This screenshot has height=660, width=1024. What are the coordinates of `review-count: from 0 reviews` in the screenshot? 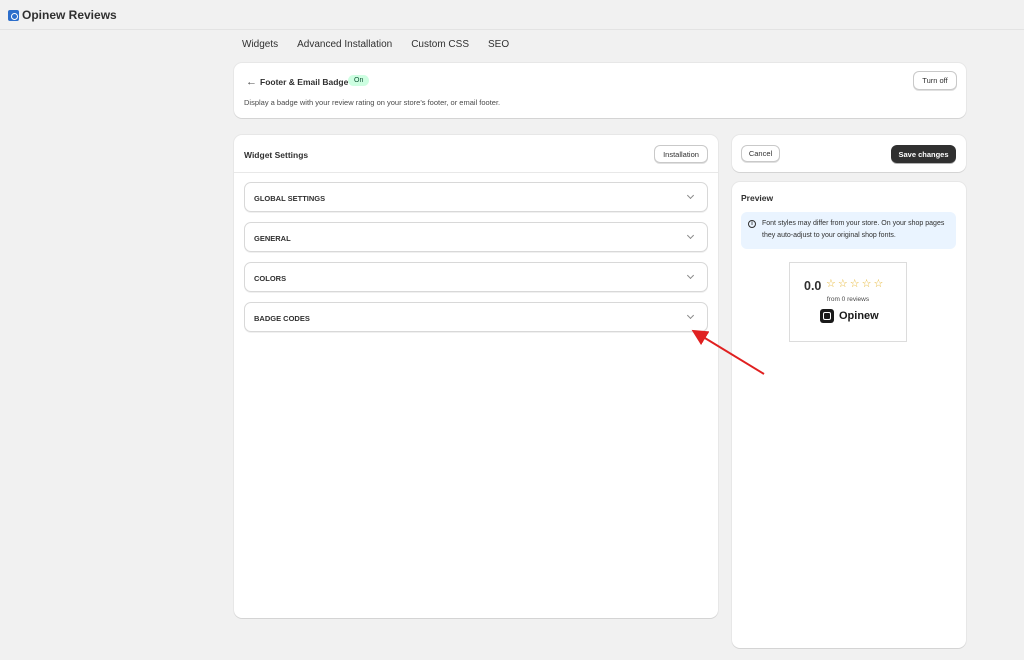 It's located at (848, 299).